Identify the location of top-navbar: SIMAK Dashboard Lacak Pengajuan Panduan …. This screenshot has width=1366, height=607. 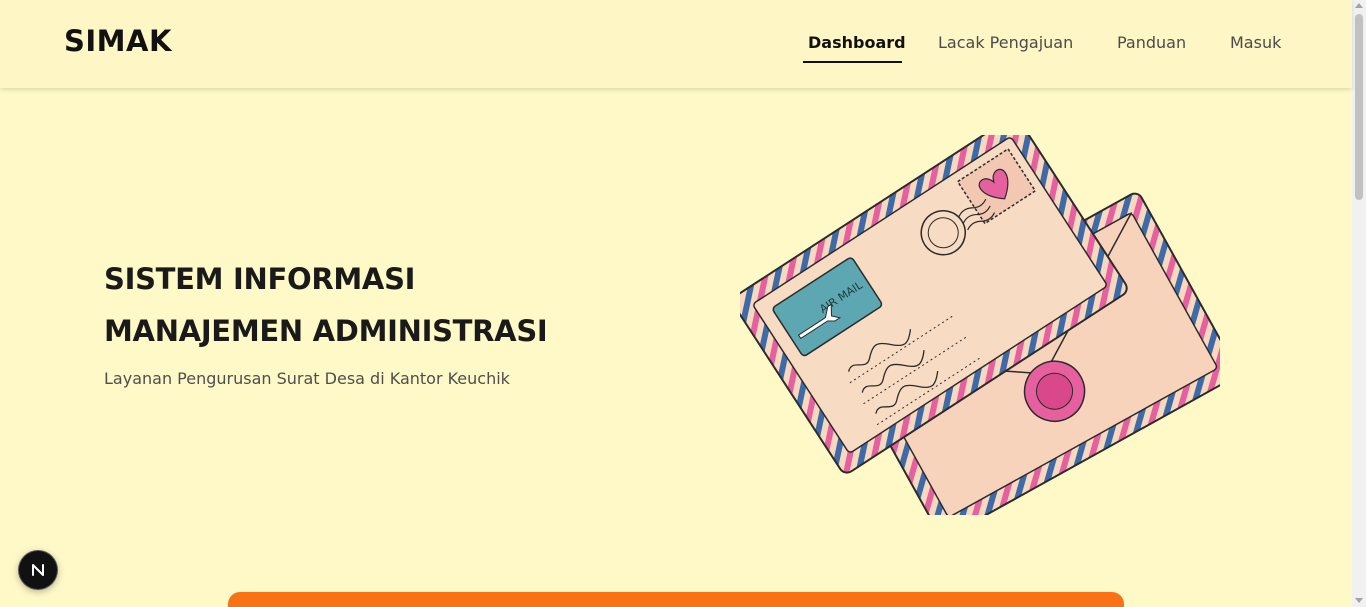
(676, 44).